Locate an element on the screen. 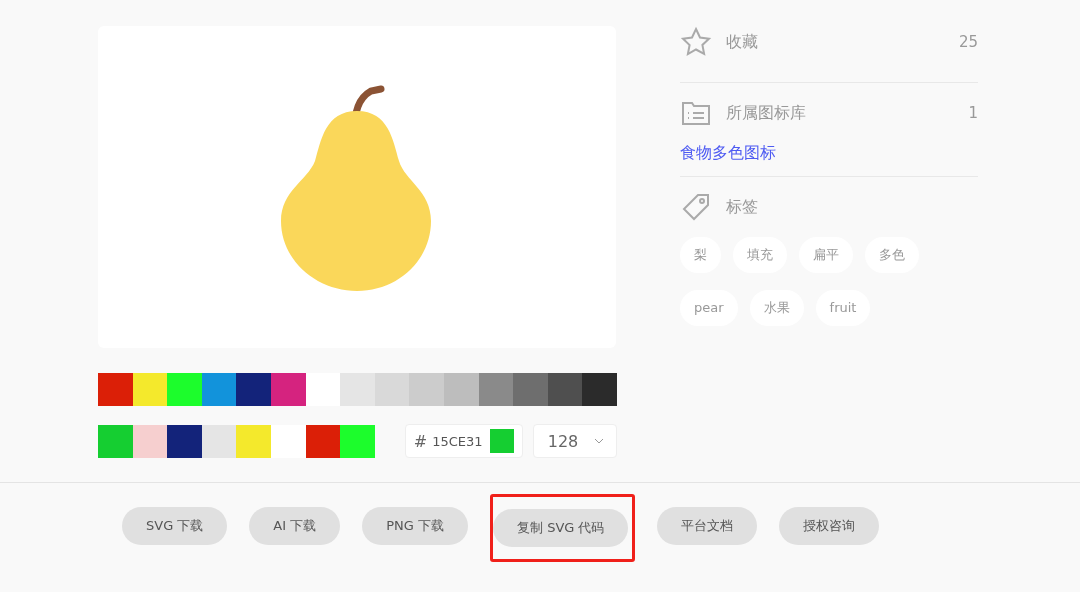 Image resolution: width=1080 pixels, height=592 pixels. tag-icon is located at coordinates (696, 207).